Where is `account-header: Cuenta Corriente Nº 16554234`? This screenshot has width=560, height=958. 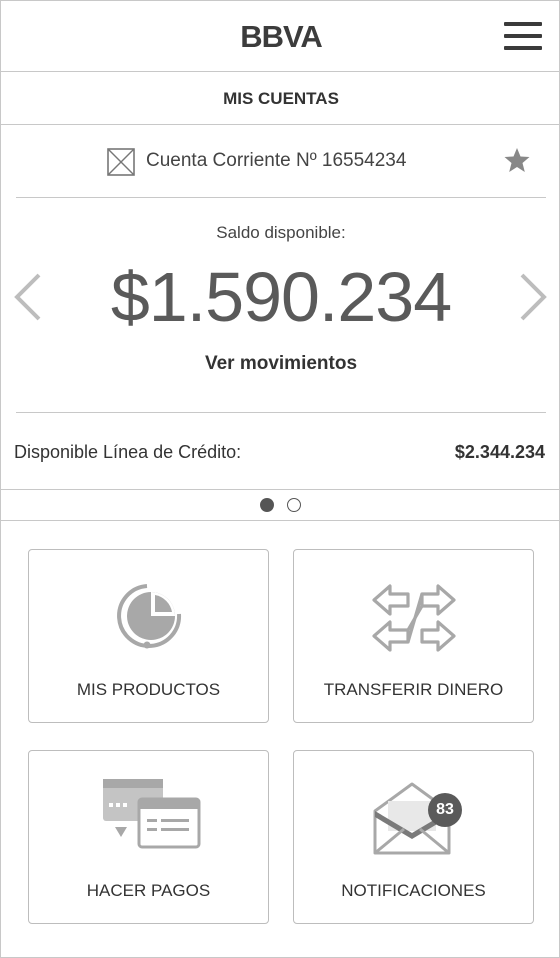
account-header: Cuenta Corriente Nº 16554234 is located at coordinates (280, 162).